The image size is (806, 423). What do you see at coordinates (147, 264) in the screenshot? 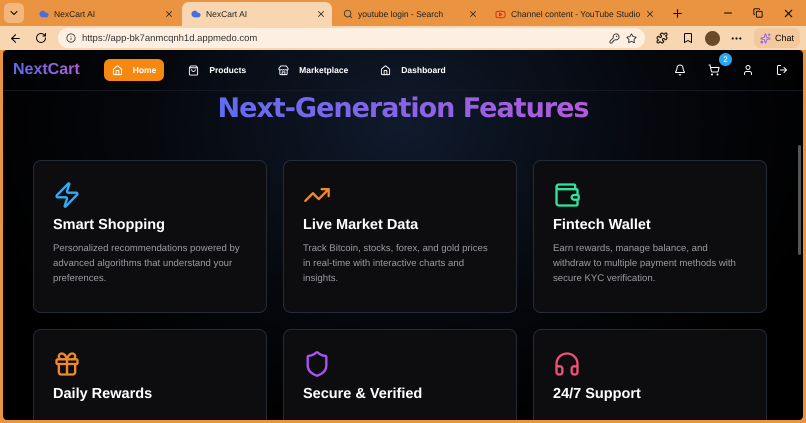
I see `feature-description: Personalized recommendations powered by advanced algorithms that understand your preferences.` at bounding box center [147, 264].